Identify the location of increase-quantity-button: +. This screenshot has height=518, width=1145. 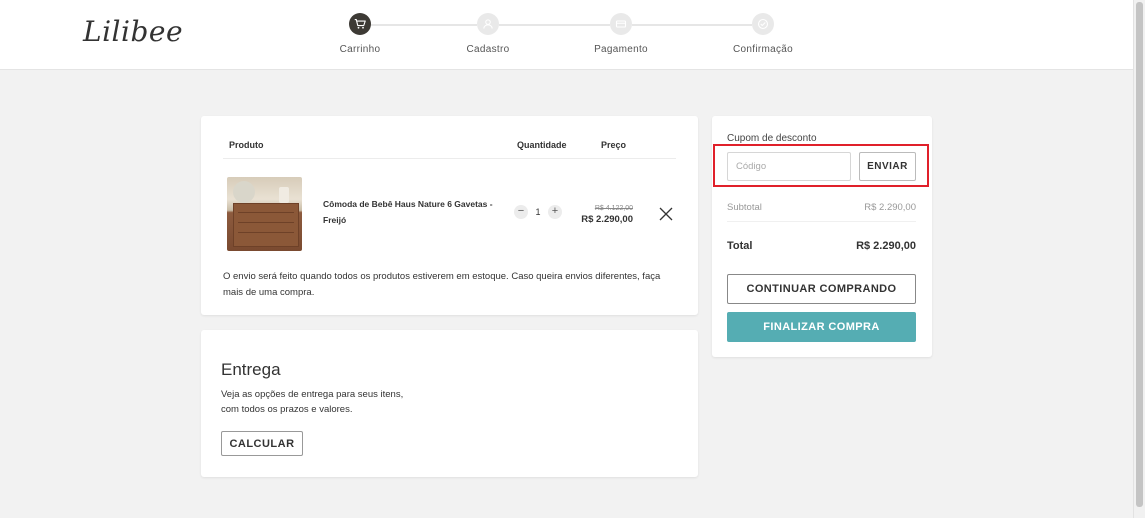
(555, 212).